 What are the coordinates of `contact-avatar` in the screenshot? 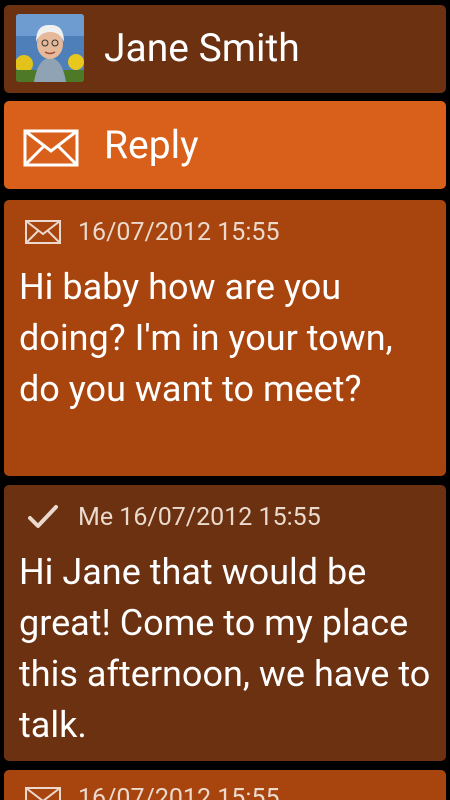 It's located at (50, 48).